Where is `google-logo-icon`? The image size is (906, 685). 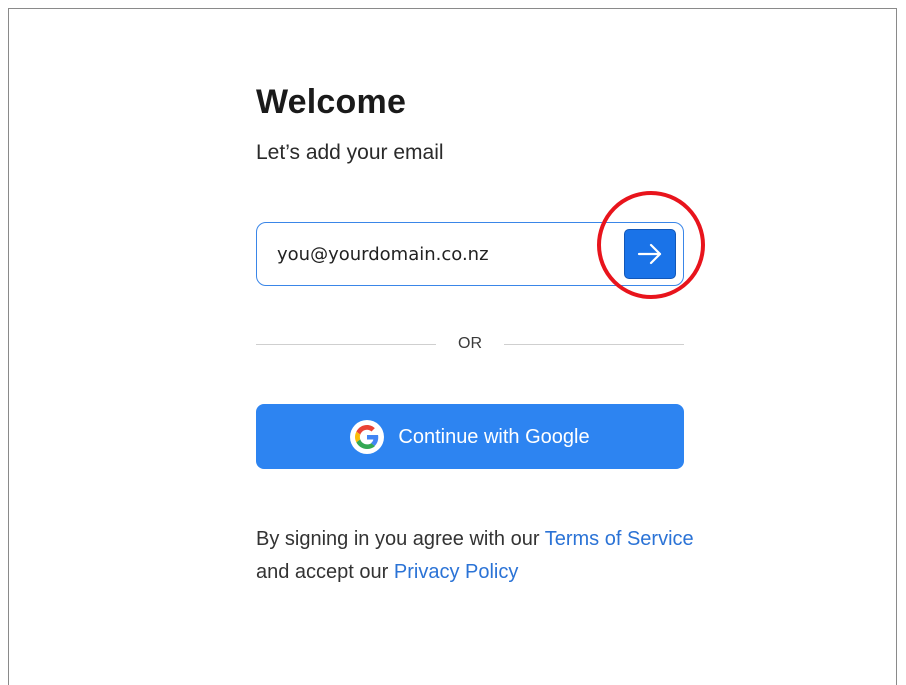
google-logo-icon is located at coordinates (367, 436).